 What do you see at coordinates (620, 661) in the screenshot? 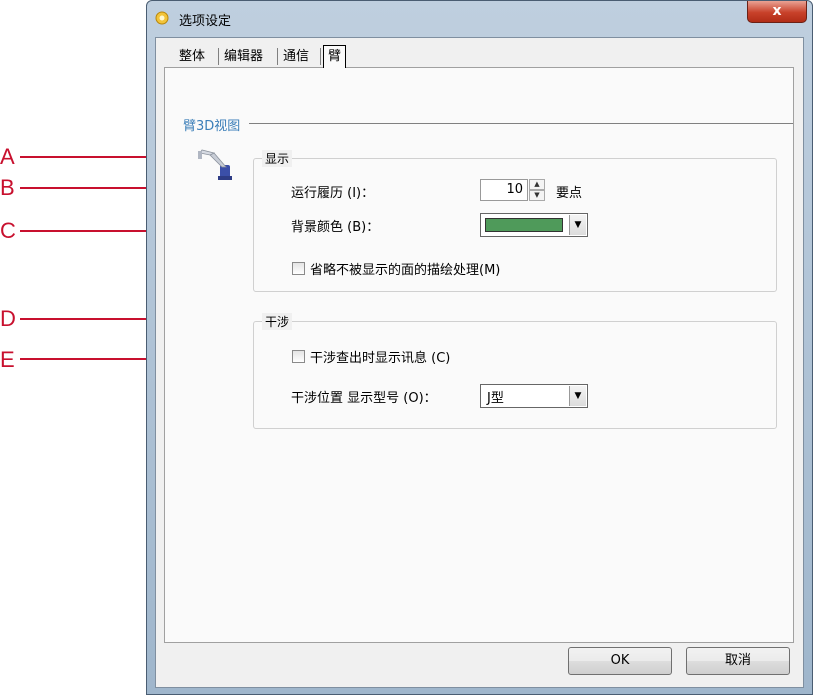
I see `ok-button: OK` at bounding box center [620, 661].